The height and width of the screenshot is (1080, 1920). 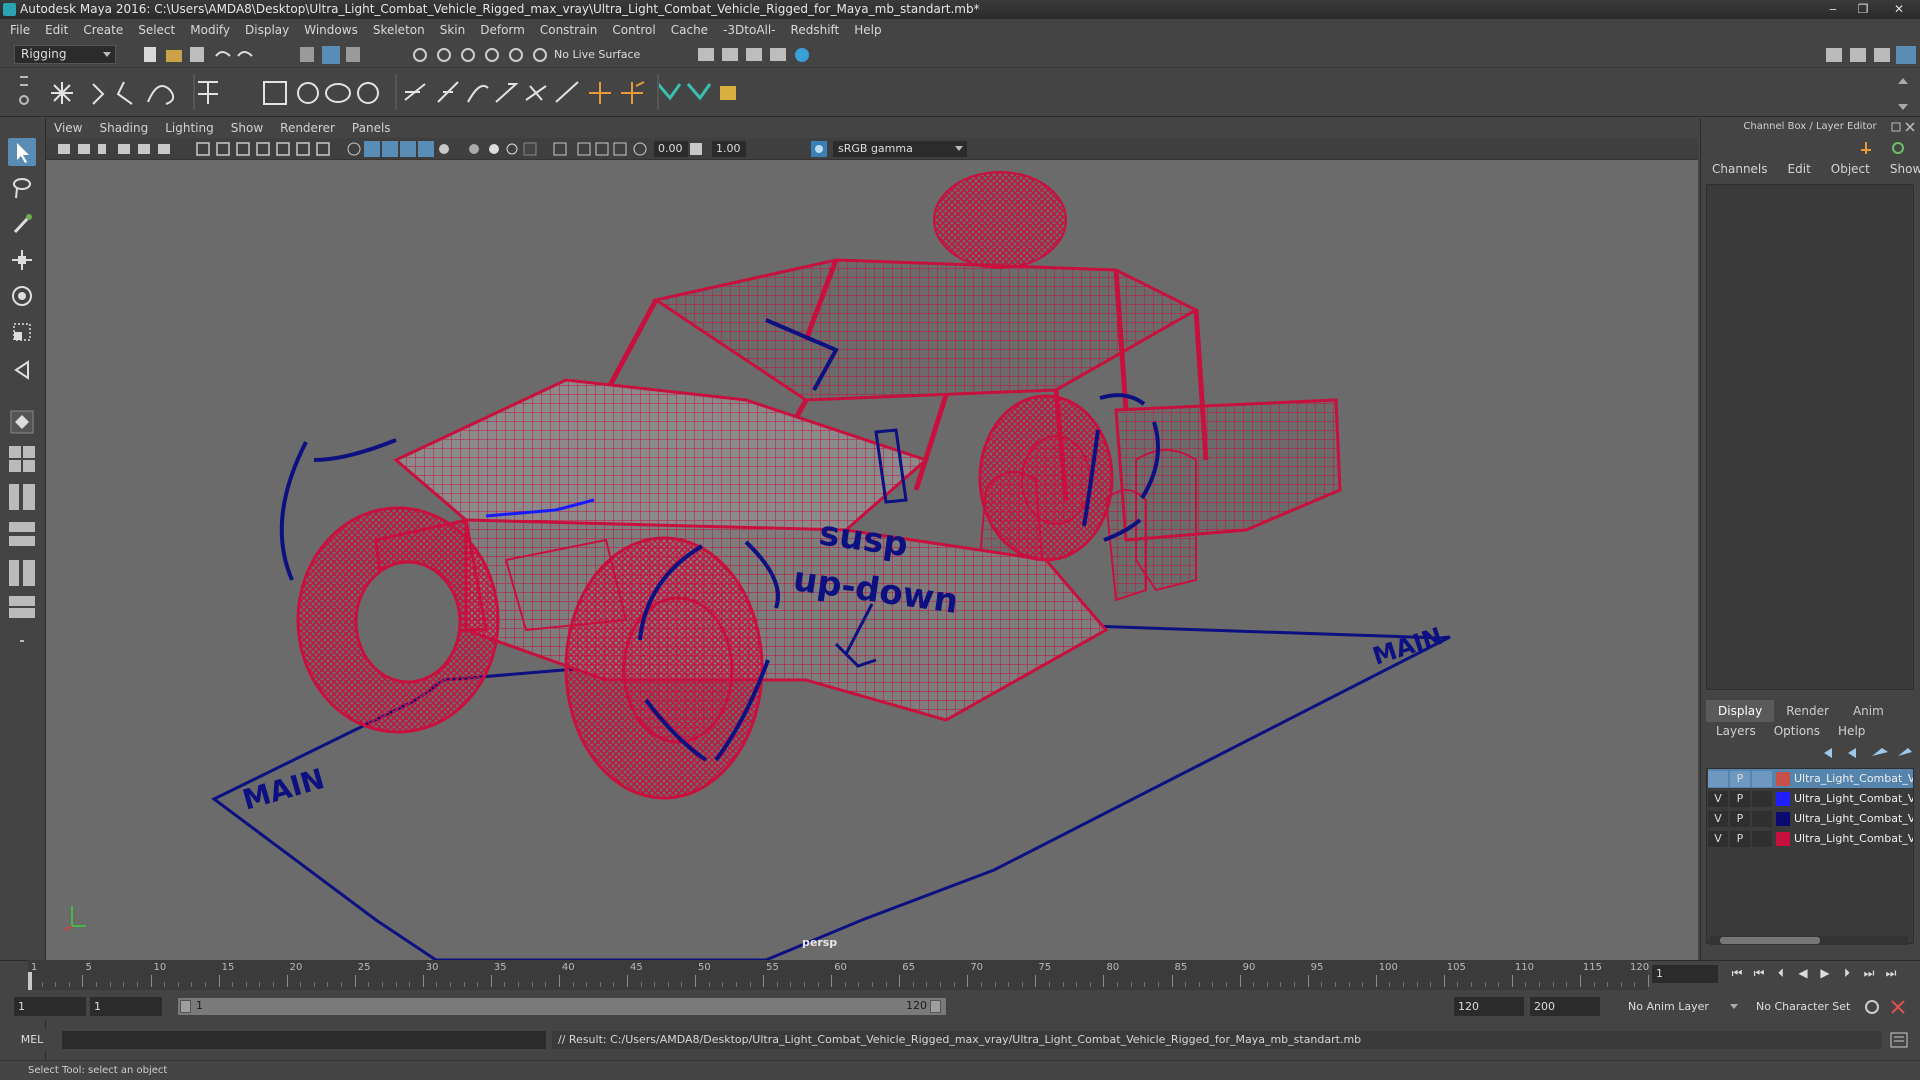 I want to click on channel-box-list, so click(x=1810, y=437).